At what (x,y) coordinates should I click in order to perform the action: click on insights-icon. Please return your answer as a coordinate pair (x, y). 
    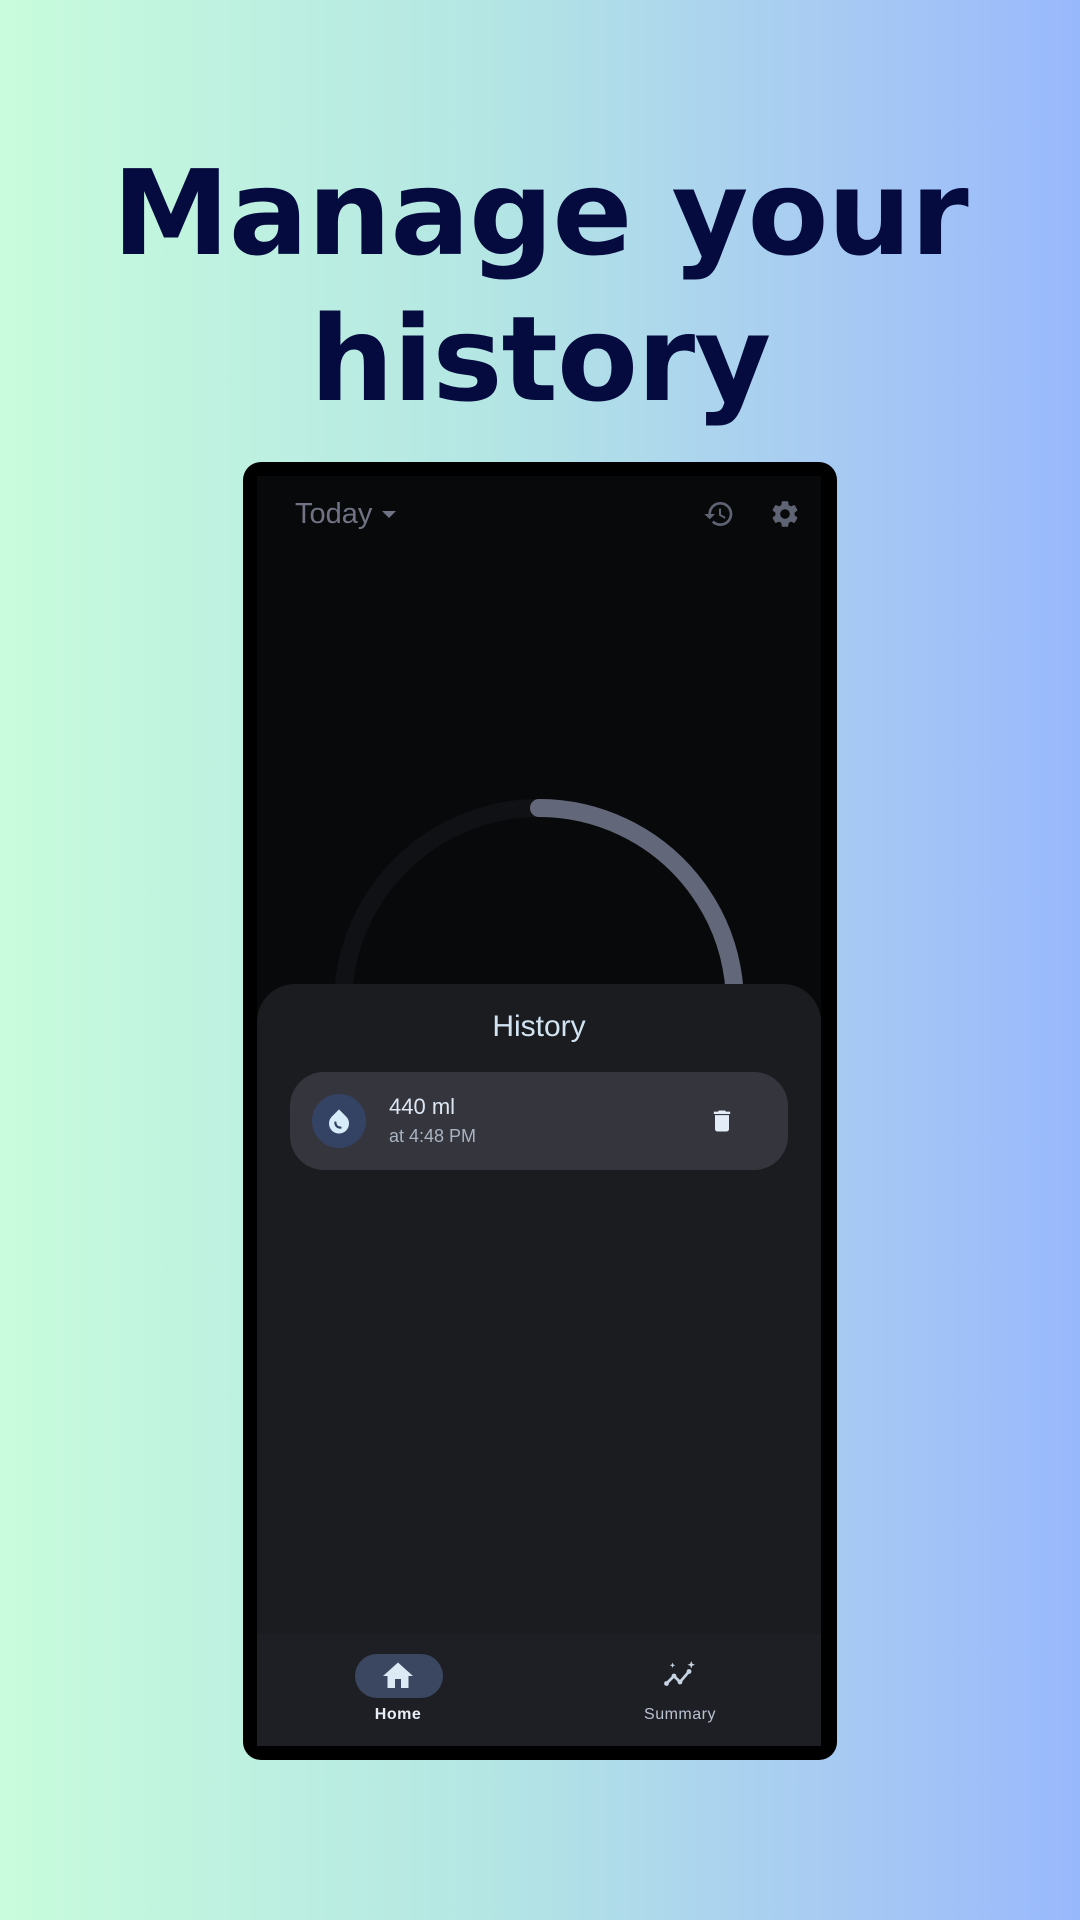
    Looking at the image, I should click on (679, 1673).